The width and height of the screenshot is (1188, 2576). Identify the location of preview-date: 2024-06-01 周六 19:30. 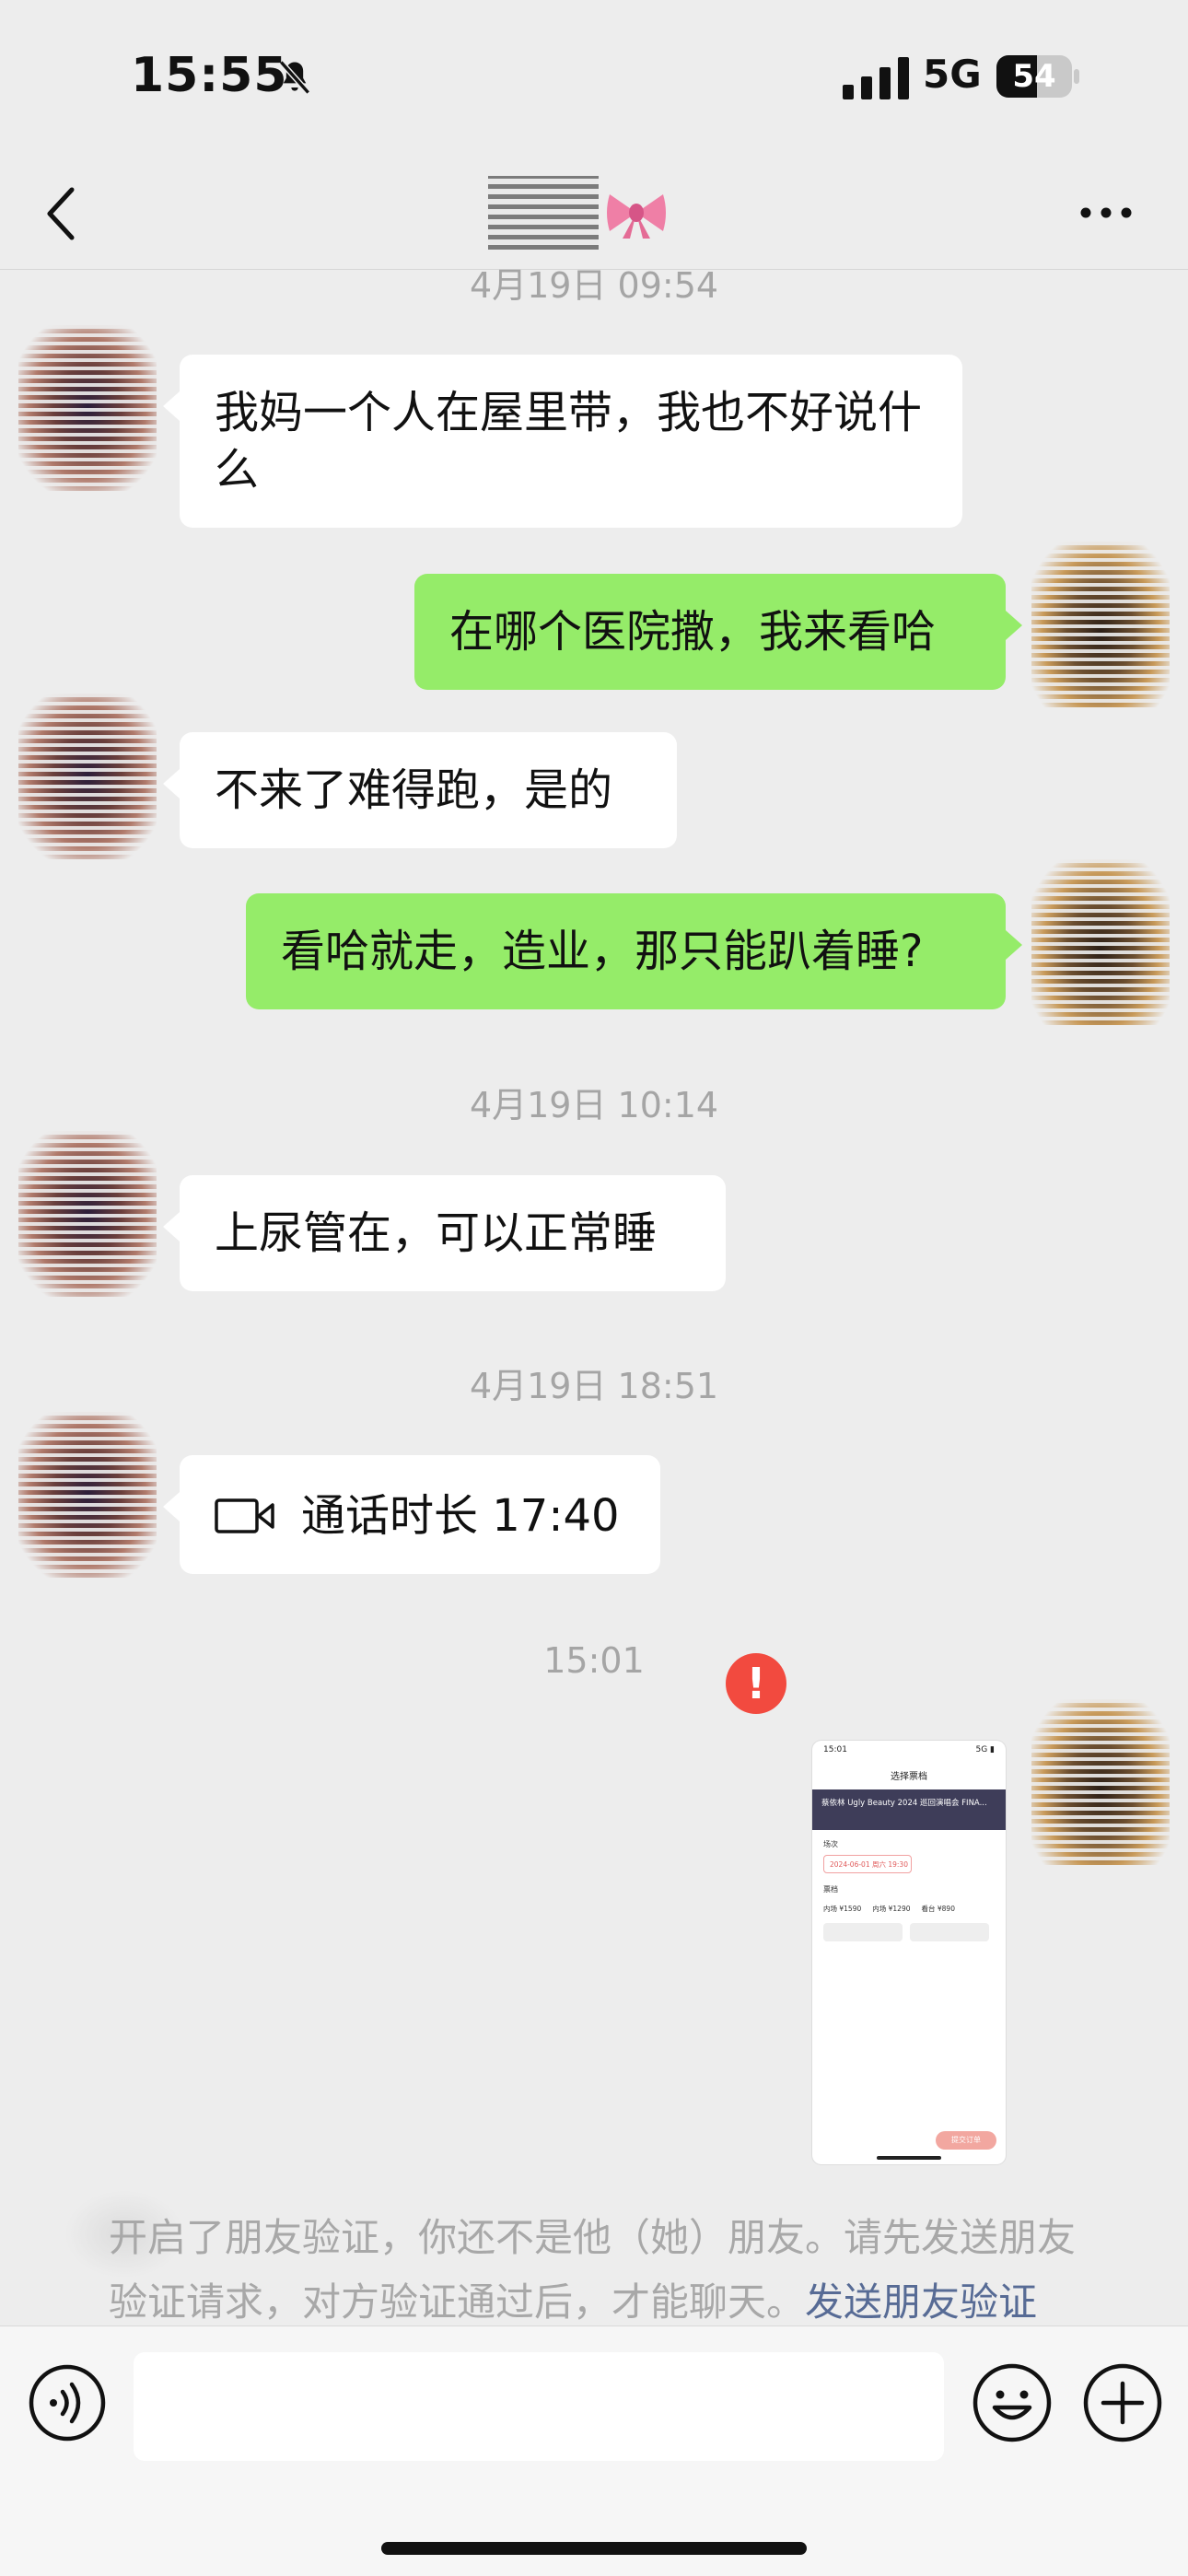
(867, 1864).